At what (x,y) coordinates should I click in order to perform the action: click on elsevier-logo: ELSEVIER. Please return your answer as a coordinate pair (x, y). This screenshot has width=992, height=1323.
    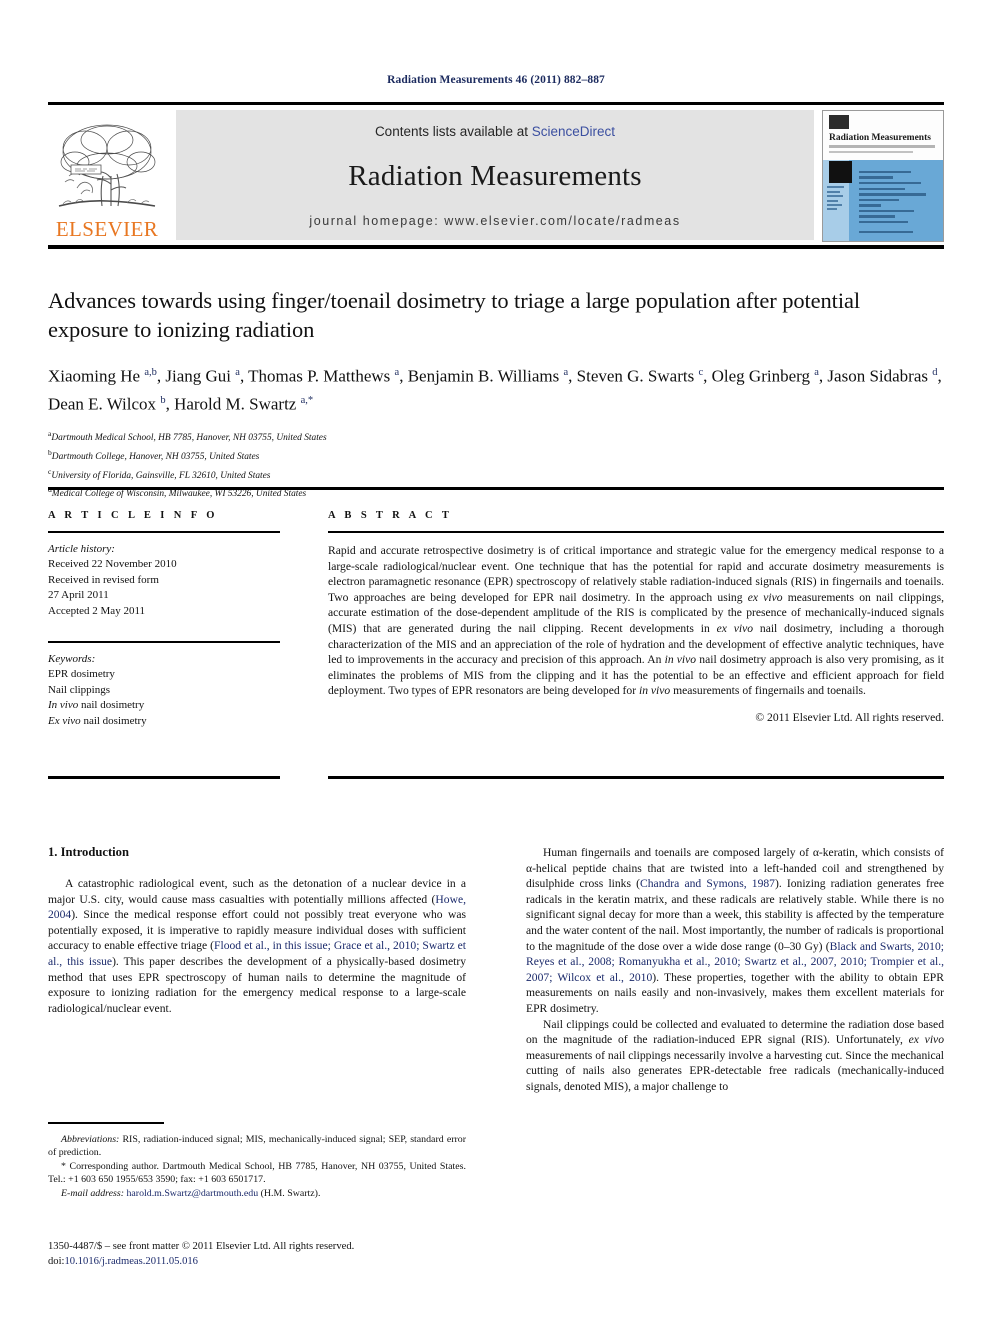
    Looking at the image, I should click on (109, 175).